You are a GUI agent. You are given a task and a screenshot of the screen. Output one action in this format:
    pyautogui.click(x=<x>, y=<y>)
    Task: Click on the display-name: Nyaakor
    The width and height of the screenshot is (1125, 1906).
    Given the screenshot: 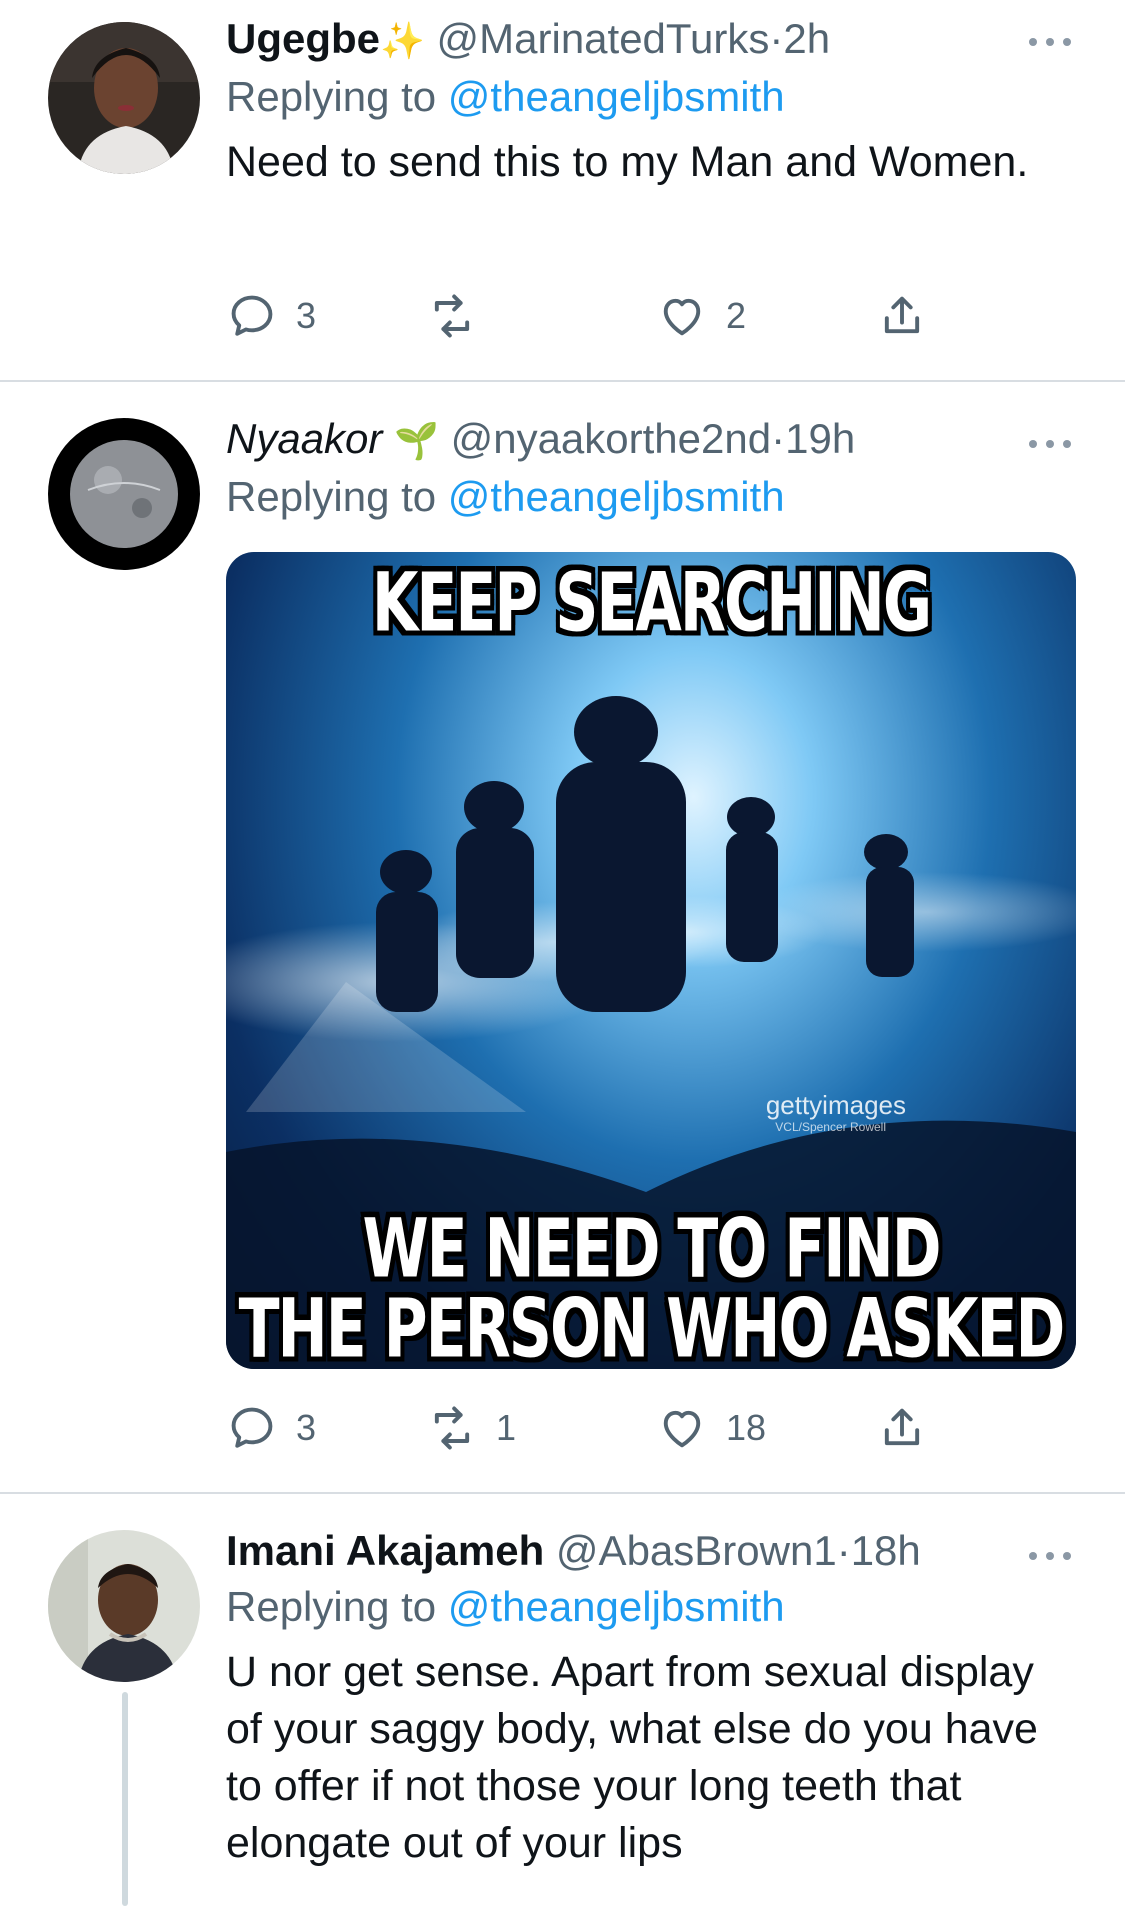 What is the action you would take?
    pyautogui.click(x=304, y=438)
    